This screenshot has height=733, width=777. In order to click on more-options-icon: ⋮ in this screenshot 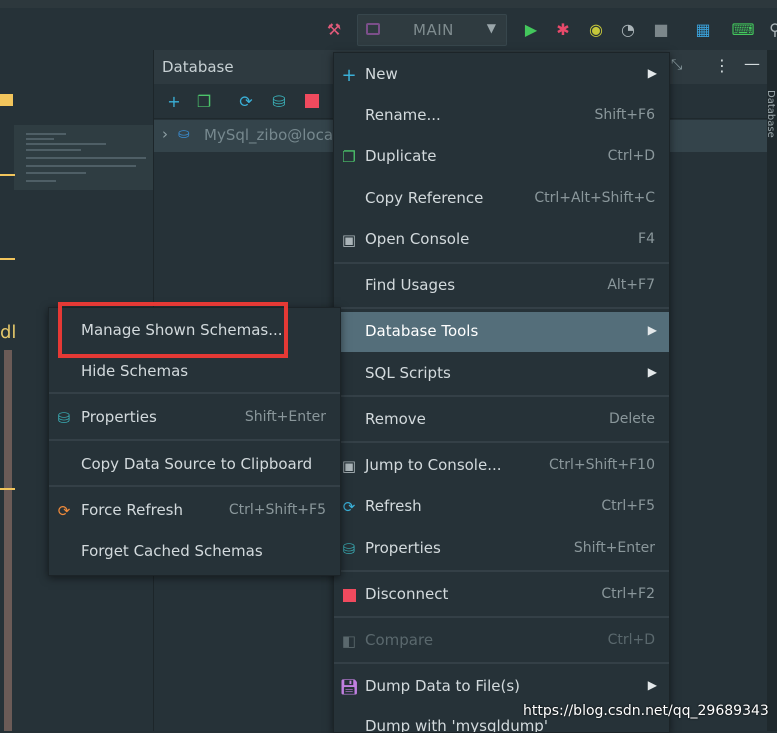, I will do `click(722, 65)`.